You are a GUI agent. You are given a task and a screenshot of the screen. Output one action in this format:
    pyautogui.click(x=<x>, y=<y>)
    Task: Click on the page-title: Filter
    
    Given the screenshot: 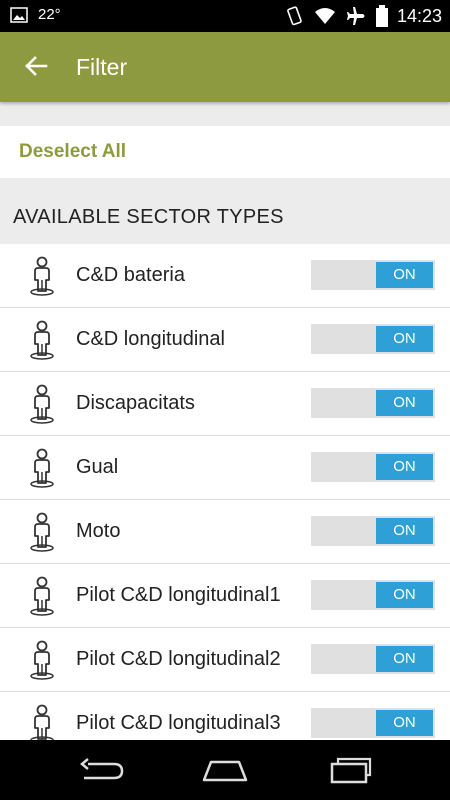 What is the action you would take?
    pyautogui.click(x=102, y=67)
    